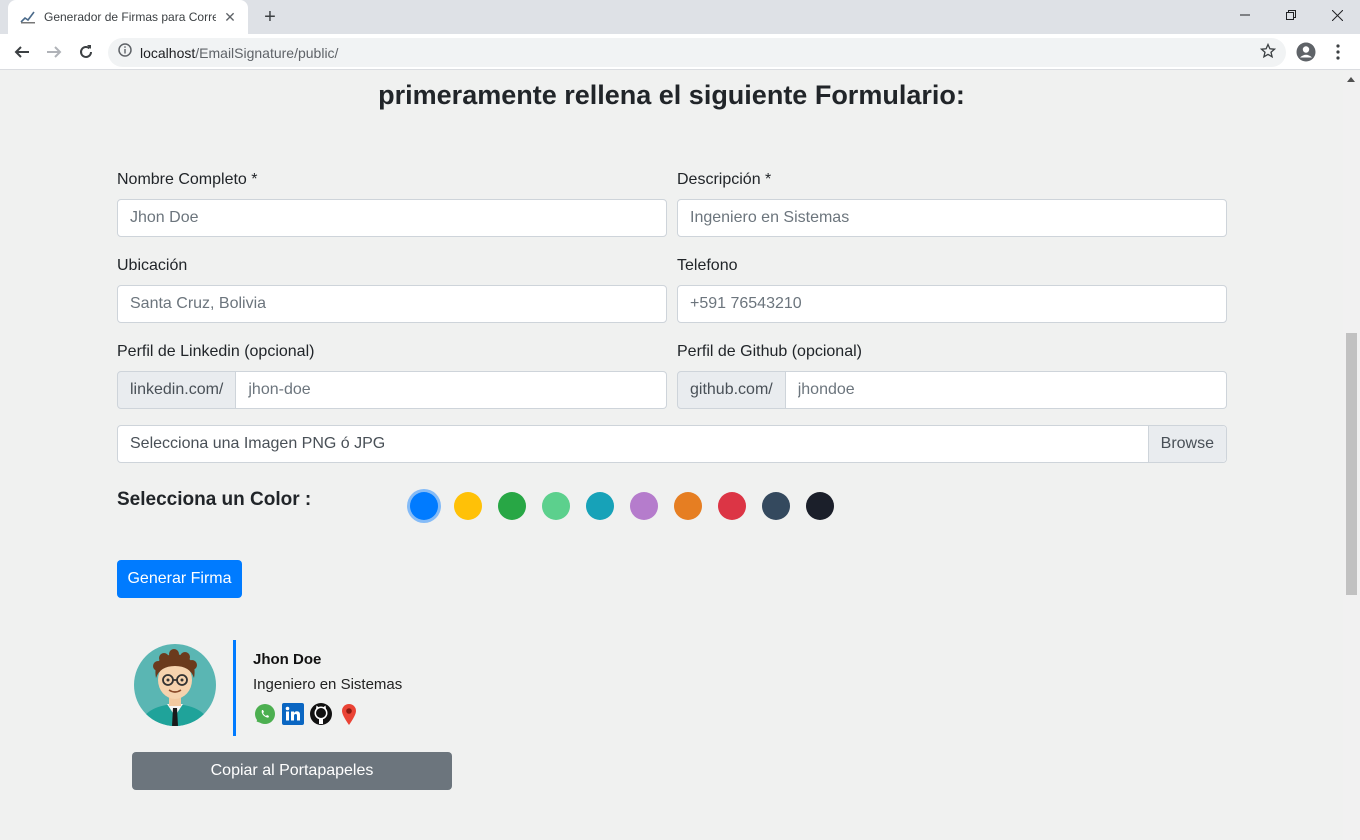  I want to click on address-bar: localhost/EmailSignature/public/, so click(697, 52).